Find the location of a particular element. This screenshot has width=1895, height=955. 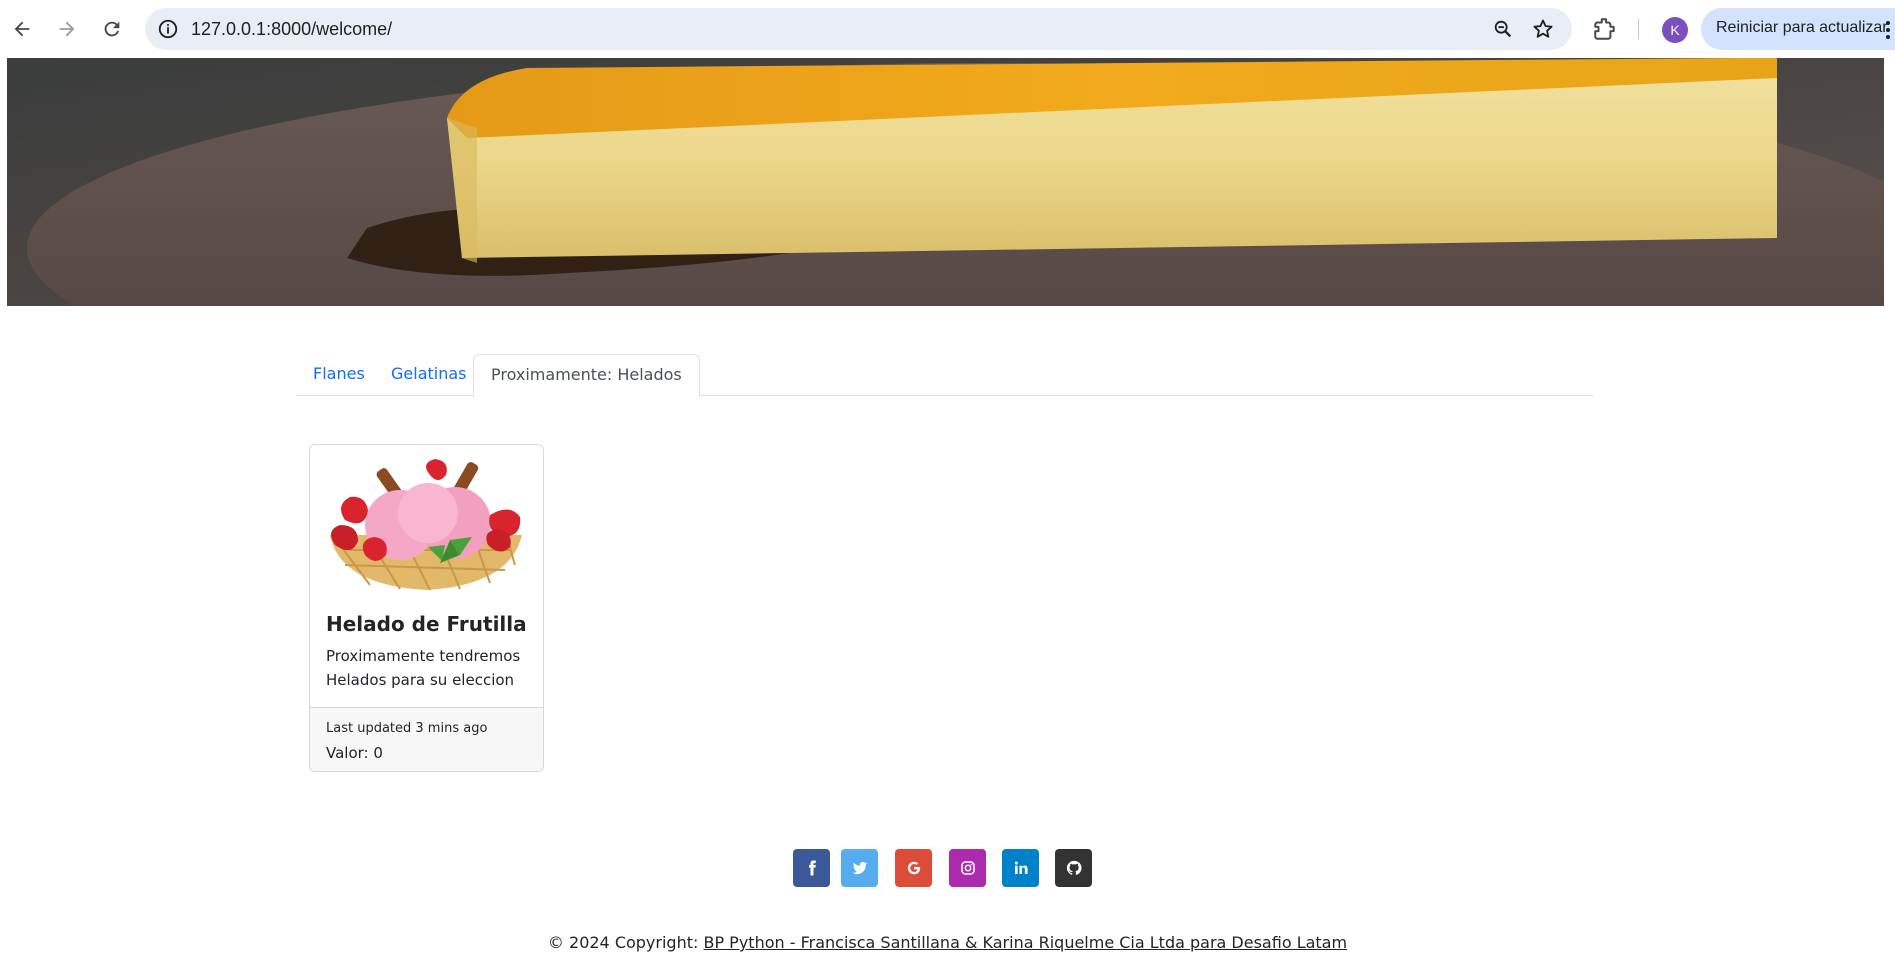

github-button is located at coordinates (1073, 868).